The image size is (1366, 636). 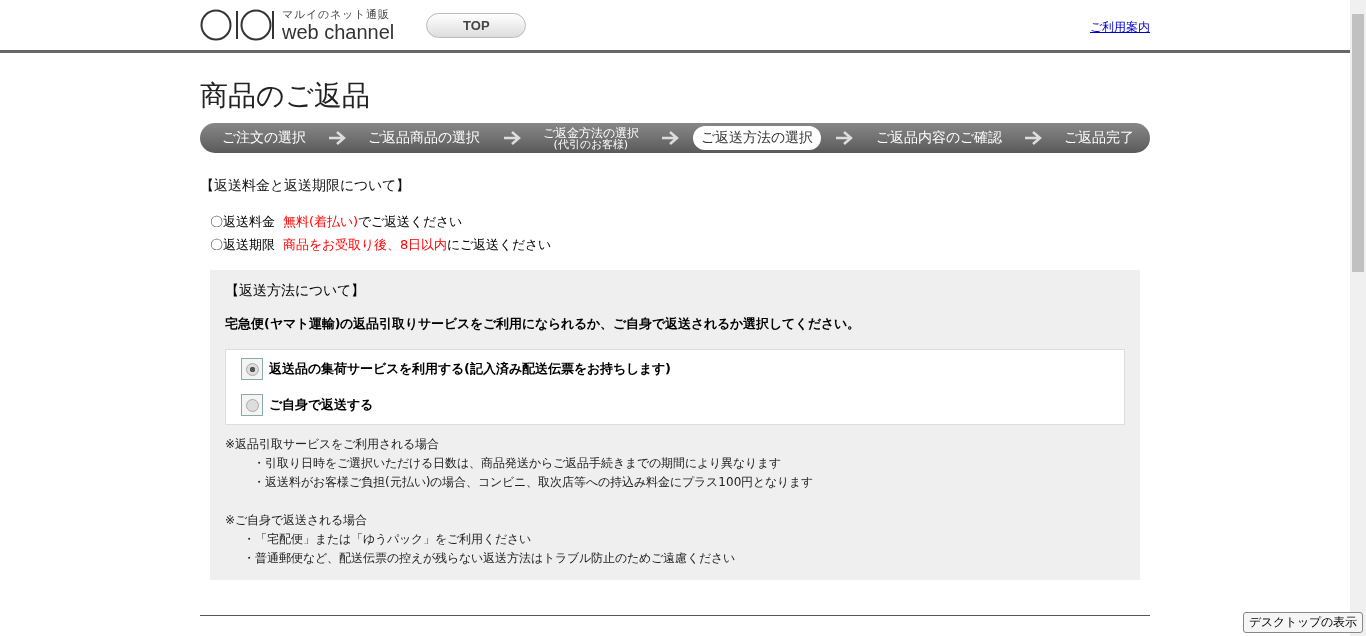 I want to click on page-title: 商品のご返品, so click(x=285, y=96).